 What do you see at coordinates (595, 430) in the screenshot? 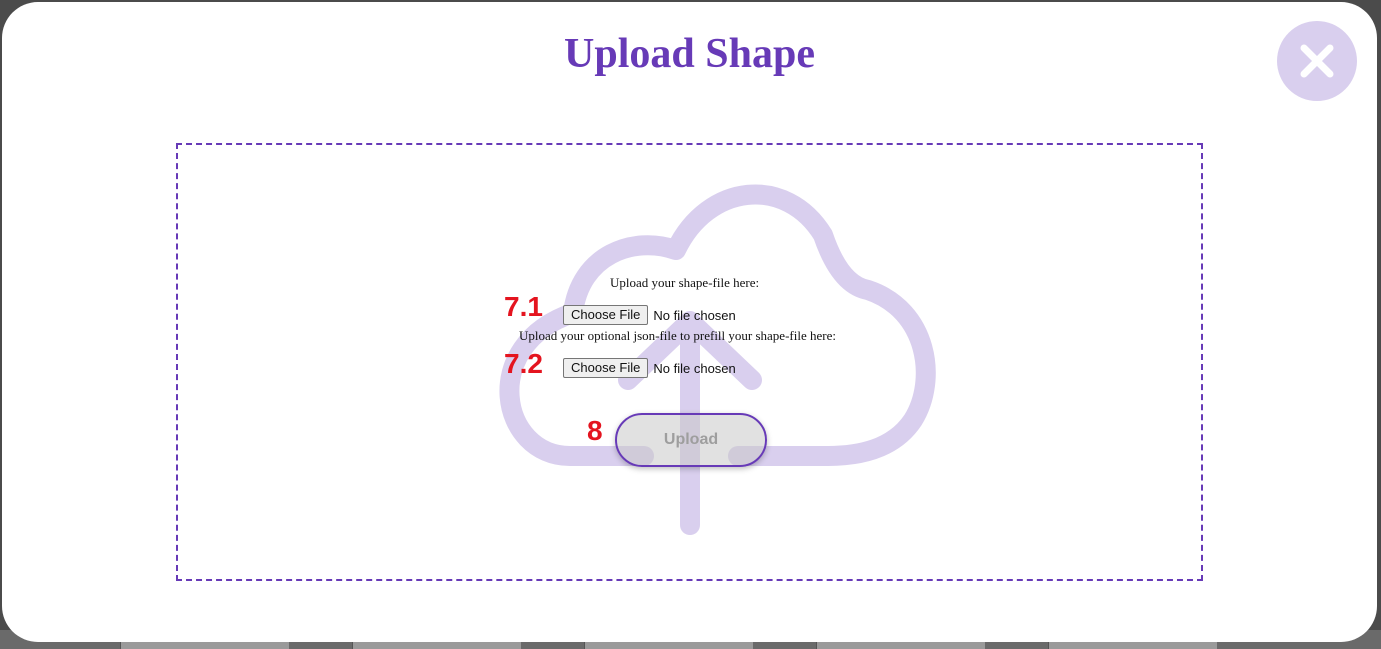
I see `annotation-marker-8: 8` at bounding box center [595, 430].